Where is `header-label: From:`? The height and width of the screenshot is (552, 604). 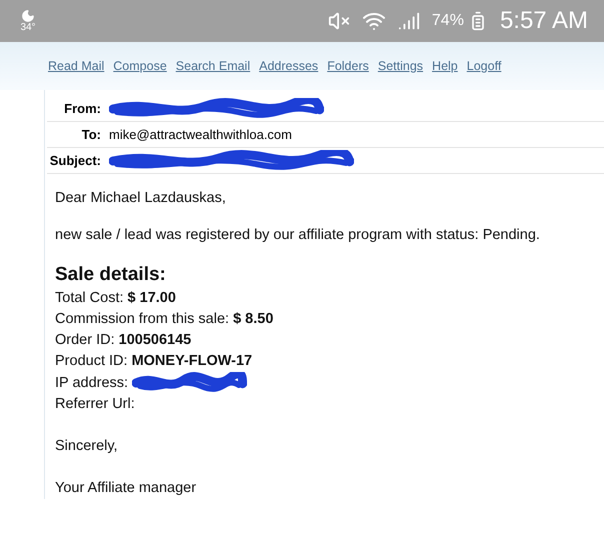
header-label: From: is located at coordinates (82, 109).